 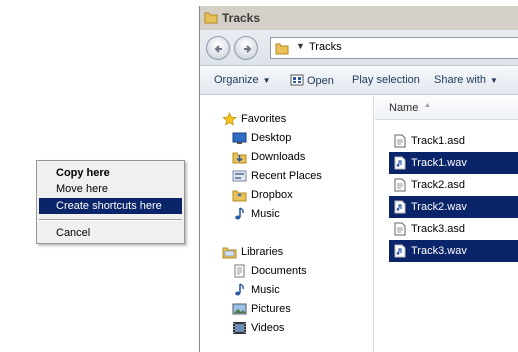 What do you see at coordinates (438, 185) in the screenshot?
I see `file-name: Track2.asd` at bounding box center [438, 185].